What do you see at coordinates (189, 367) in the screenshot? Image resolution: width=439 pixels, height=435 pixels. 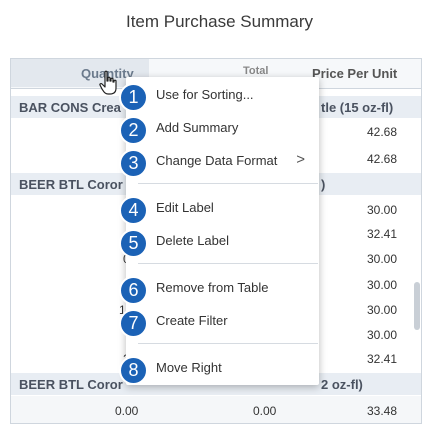 I see `menu-item-label: Move Right` at bounding box center [189, 367].